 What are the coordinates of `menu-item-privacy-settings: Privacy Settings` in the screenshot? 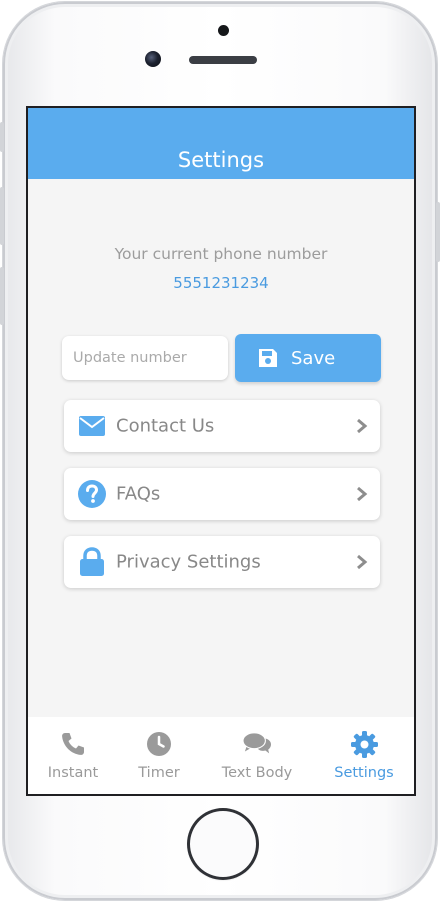 It's located at (222, 562).